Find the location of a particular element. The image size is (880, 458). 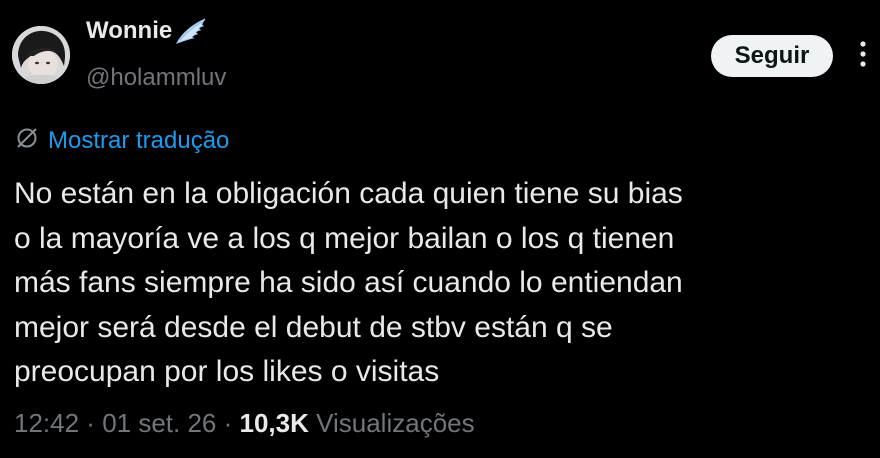

tweet-date: 01 set. 26 is located at coordinates (159, 423).